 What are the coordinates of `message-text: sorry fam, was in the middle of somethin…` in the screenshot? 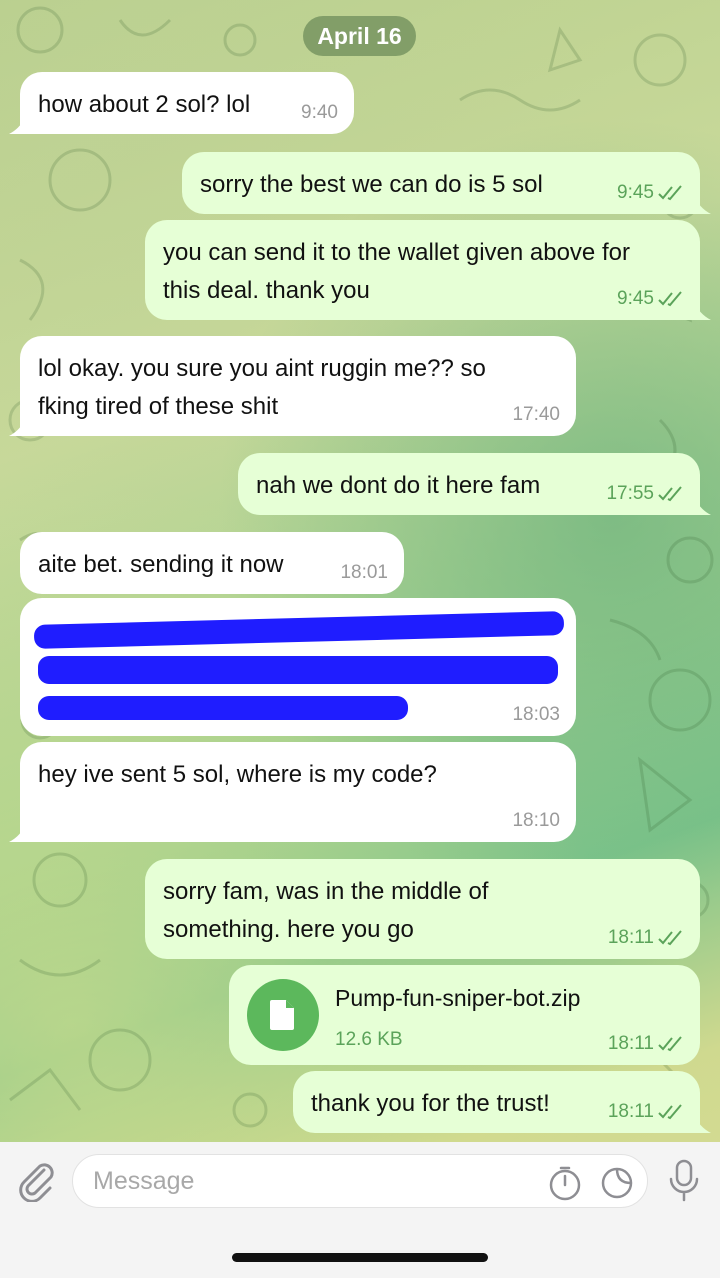 It's located at (326, 910).